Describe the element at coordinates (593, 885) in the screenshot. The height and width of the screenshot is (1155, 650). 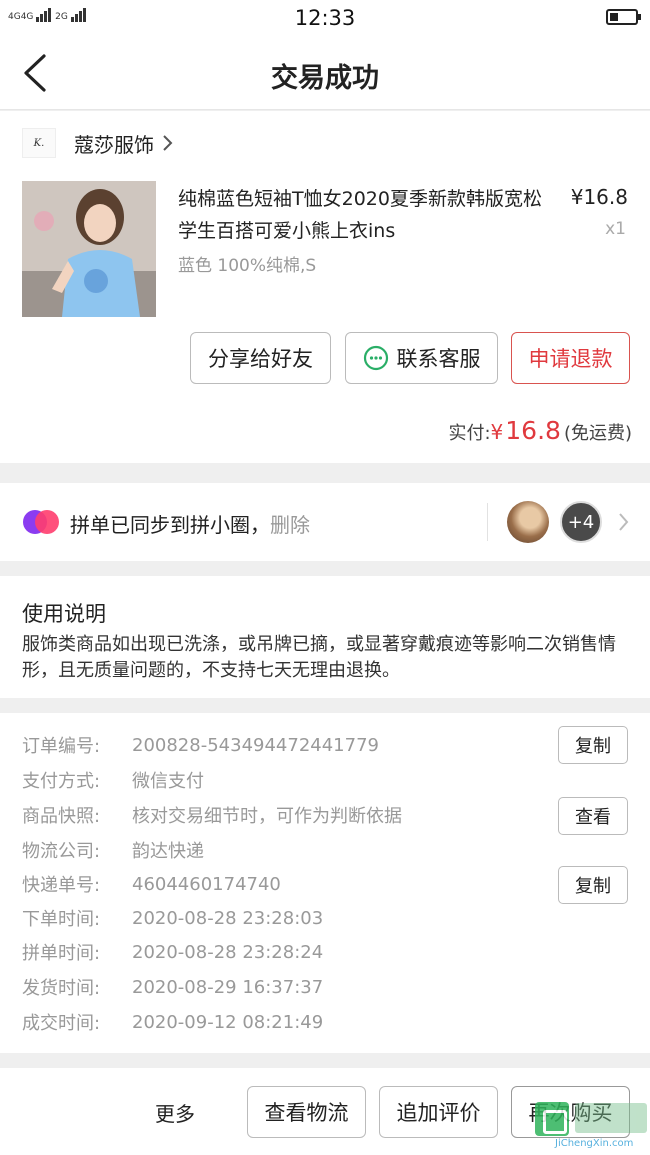
I see `copy-tracking-button: 复制` at that location.